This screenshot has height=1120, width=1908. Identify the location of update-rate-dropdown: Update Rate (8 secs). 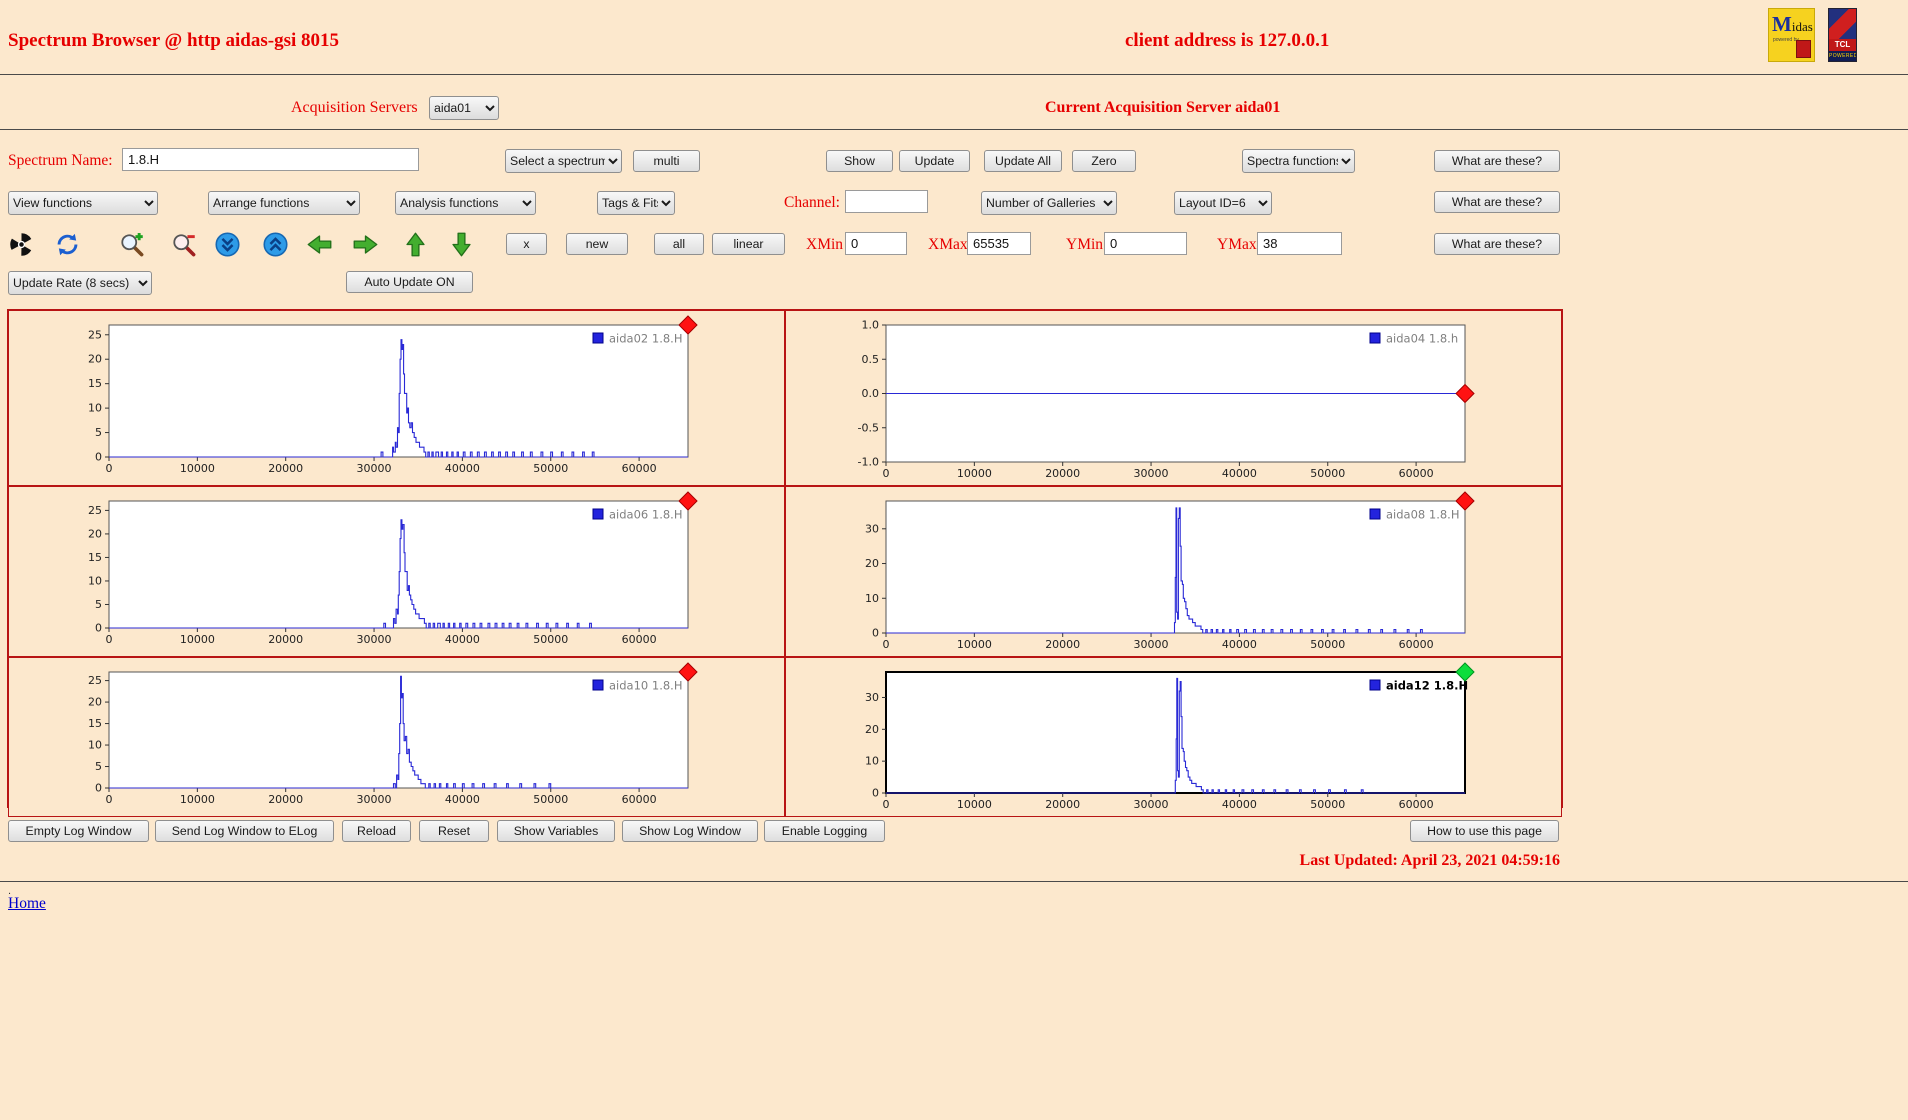
(80, 283).